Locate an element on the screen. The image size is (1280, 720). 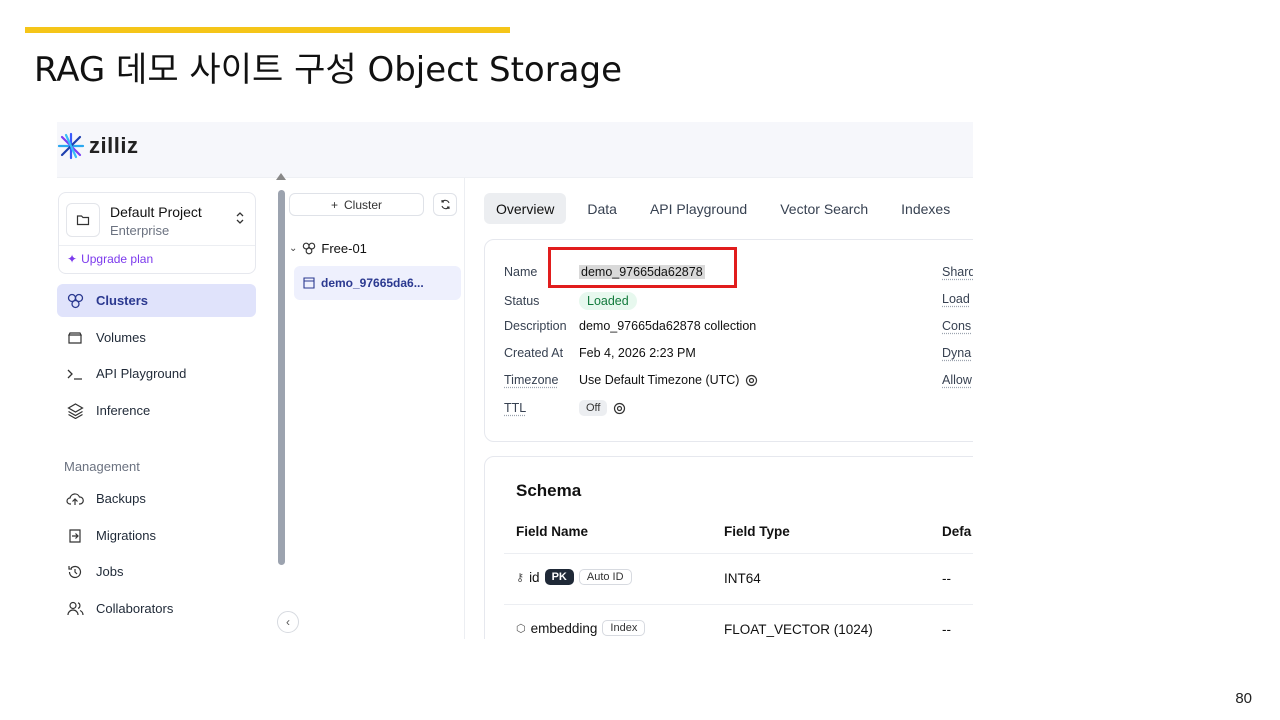
schema-row-id: ⚷ id PK Auto ID is located at coordinates (574, 577).